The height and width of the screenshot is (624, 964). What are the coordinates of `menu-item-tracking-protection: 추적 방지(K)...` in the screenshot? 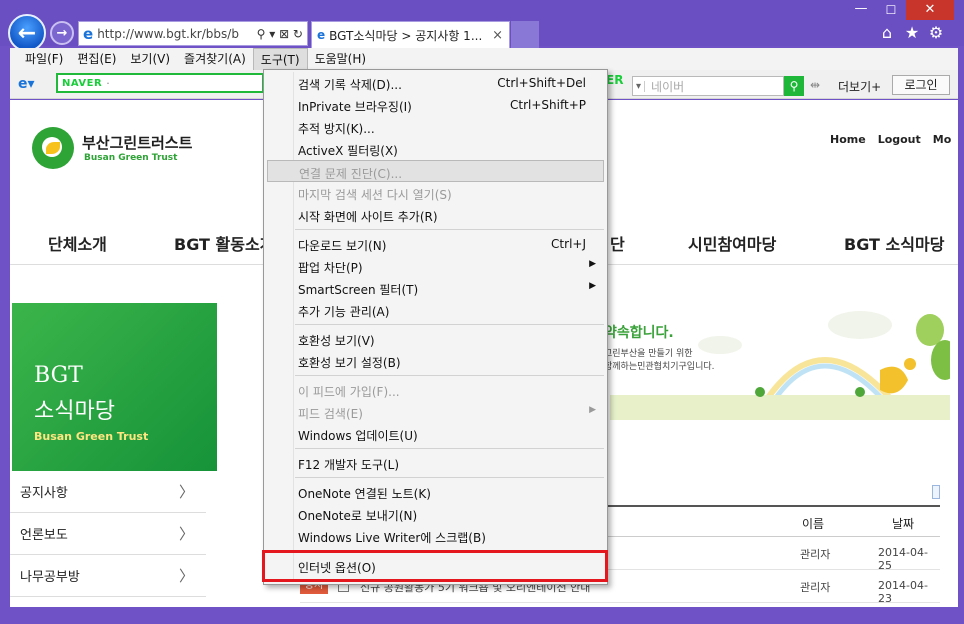 It's located at (435, 127).